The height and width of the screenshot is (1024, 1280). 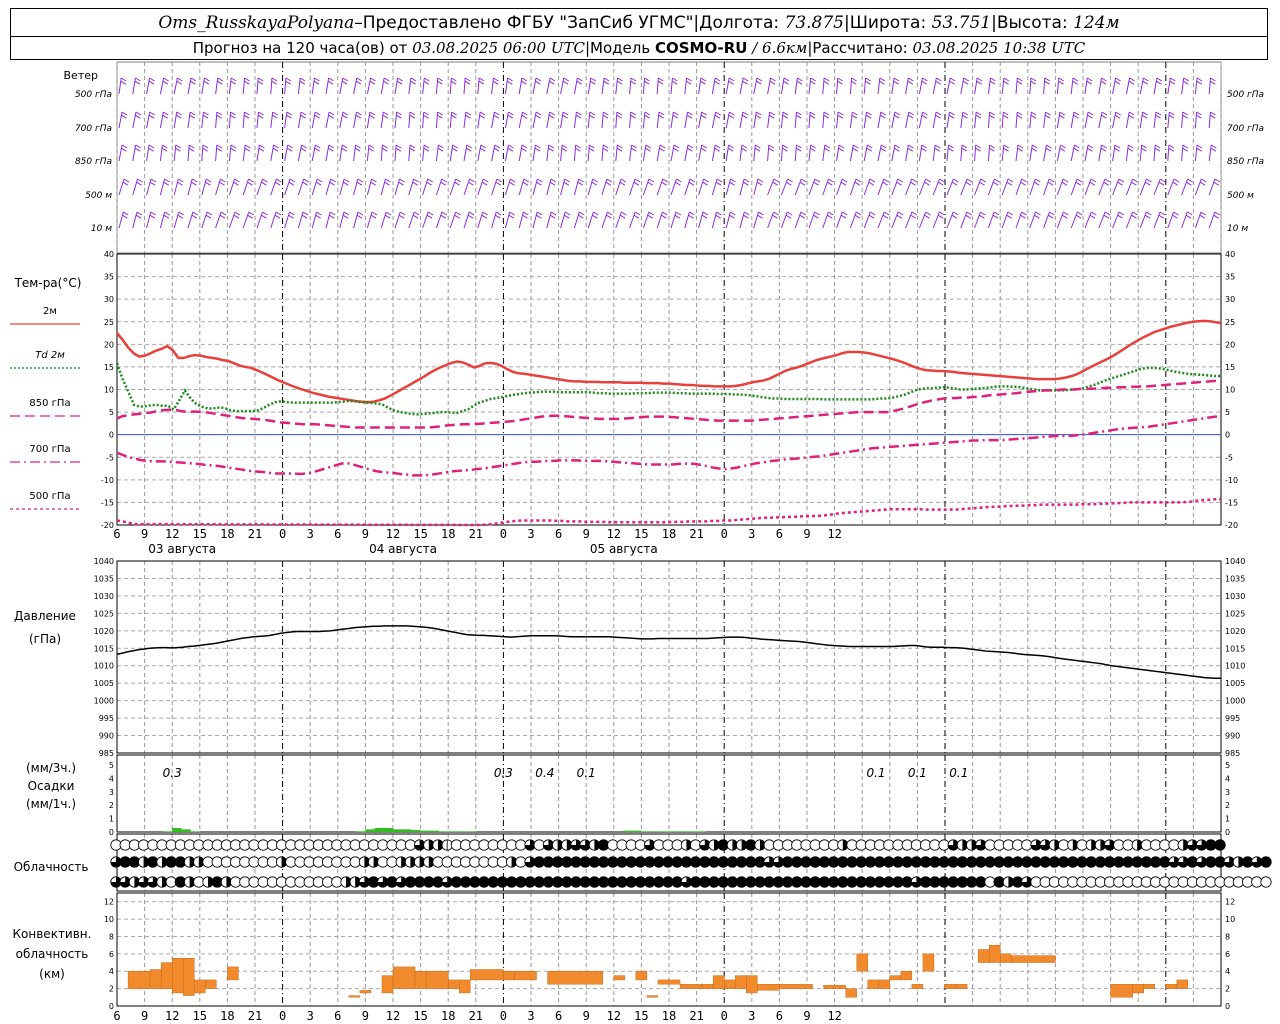 I want to click on pressure-tick-left: 1040, so click(x=104, y=561).